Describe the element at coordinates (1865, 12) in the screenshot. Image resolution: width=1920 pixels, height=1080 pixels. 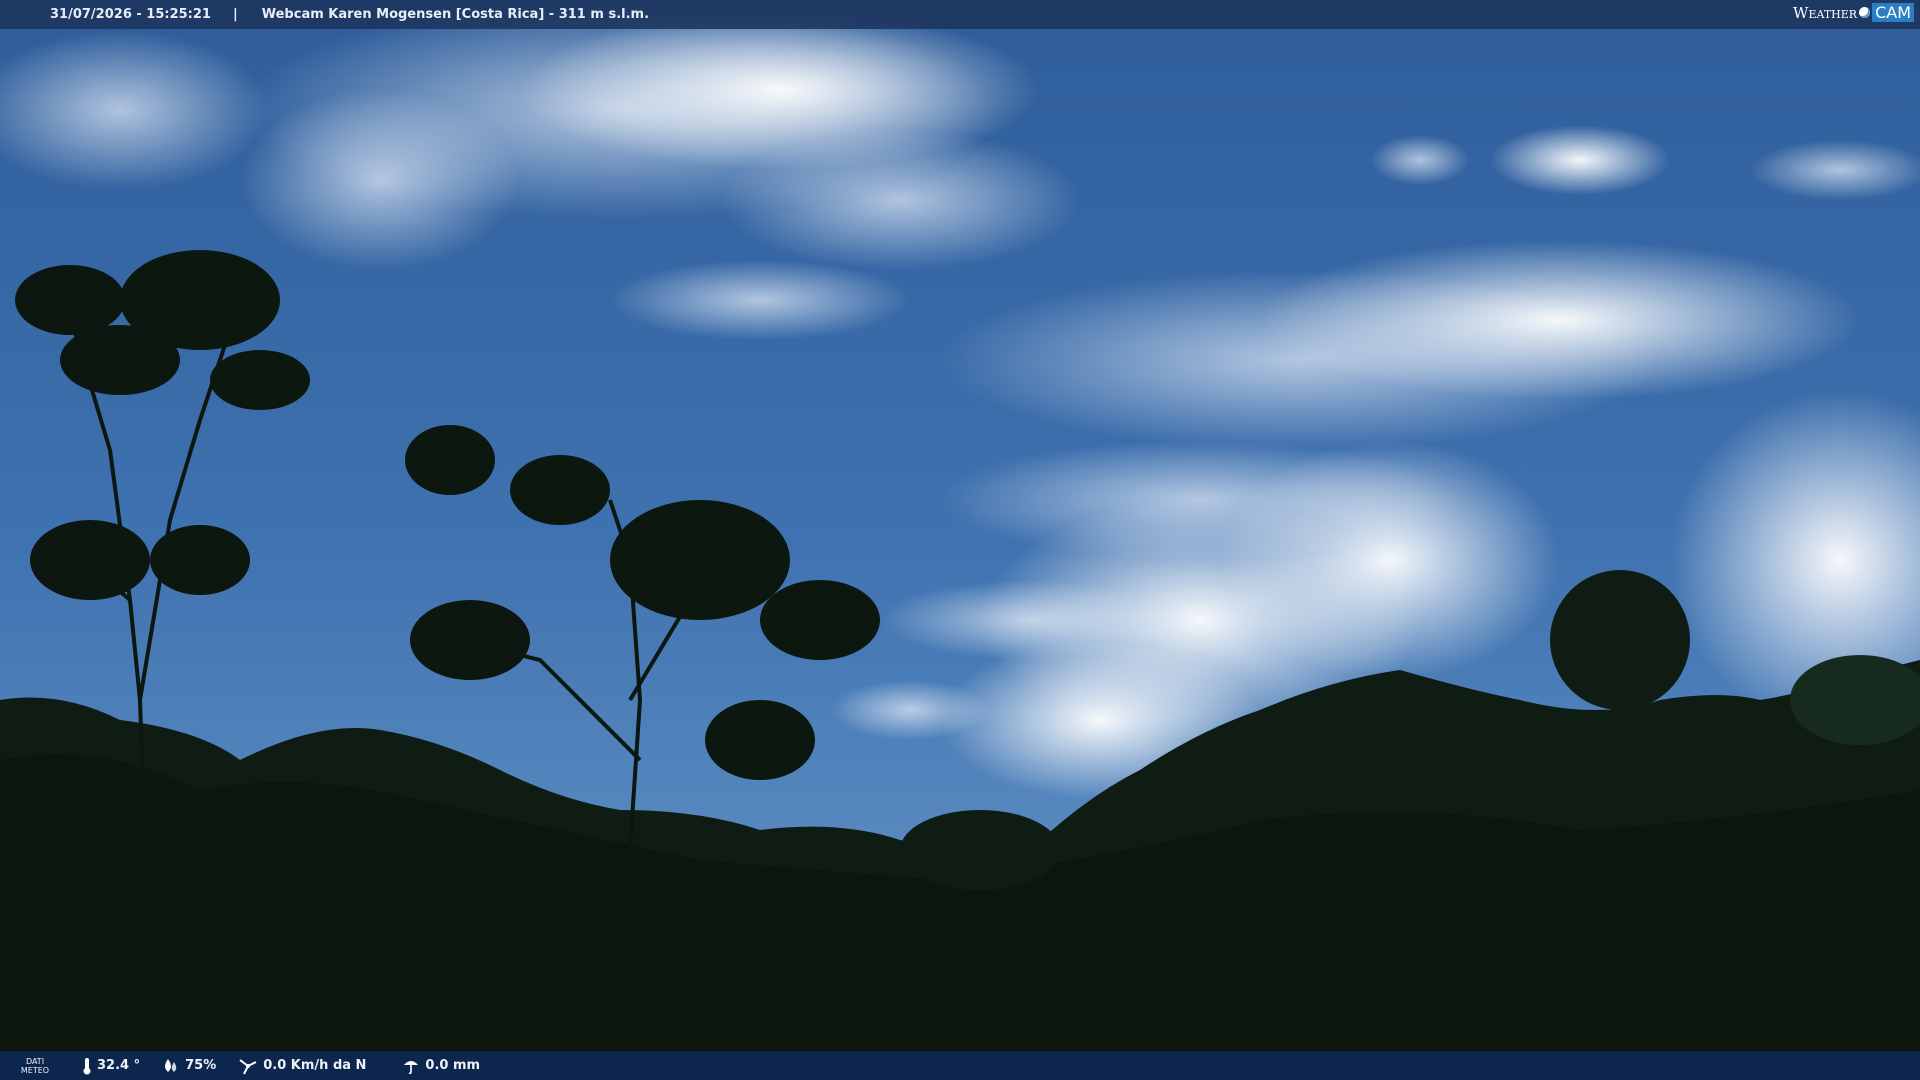
I see `logo-globe-icon` at that location.